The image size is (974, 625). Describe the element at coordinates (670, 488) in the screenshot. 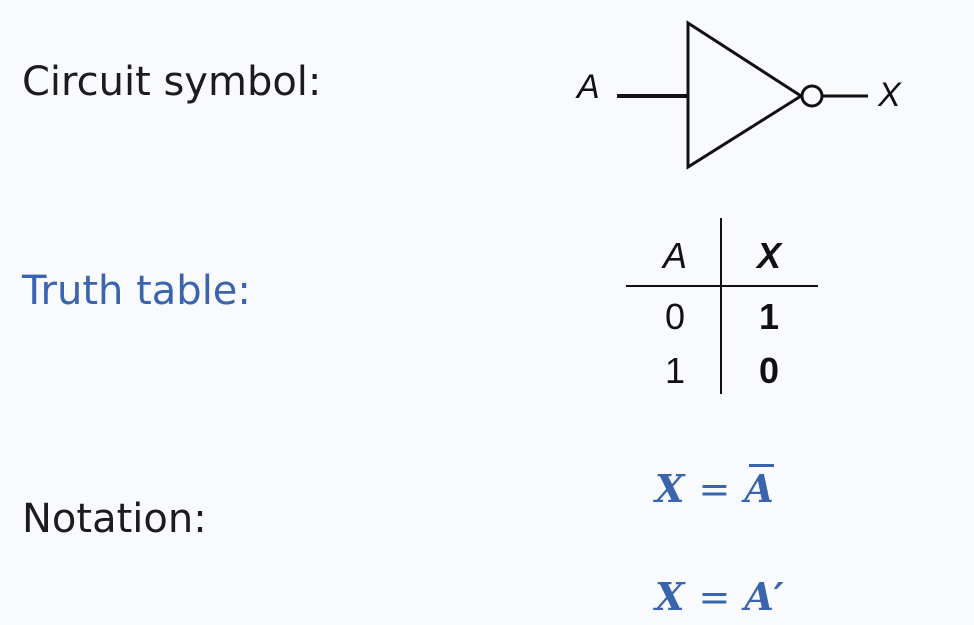

I see `eq1-lhs: X` at that location.